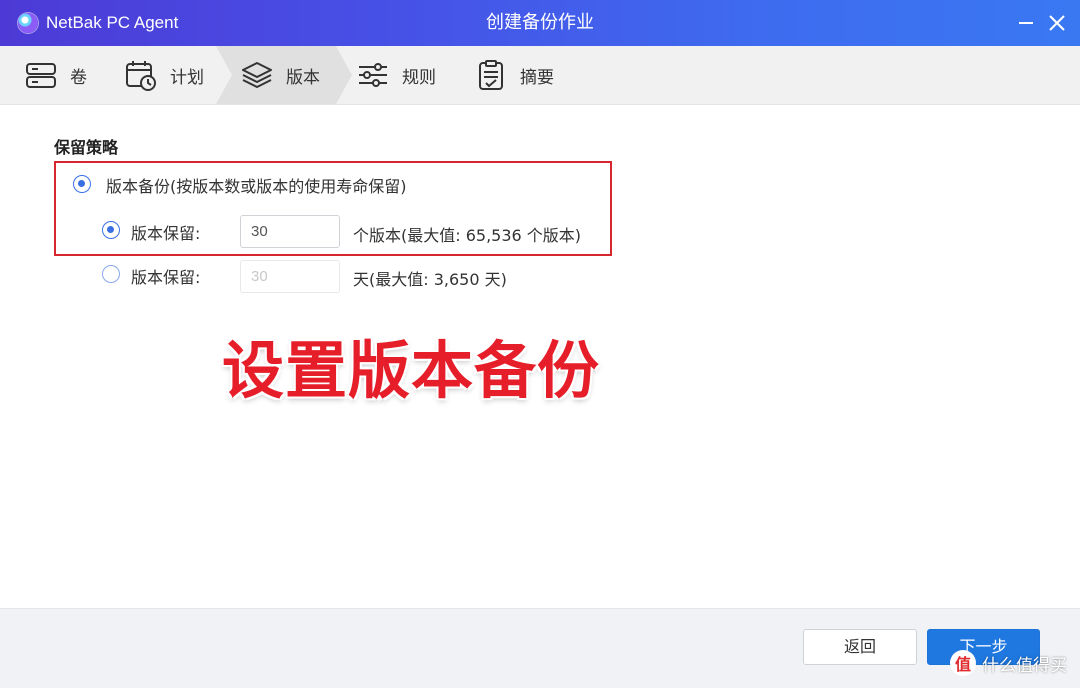 The width and height of the screenshot is (1080, 688). I want to click on version-count-input: 30, so click(290, 231).